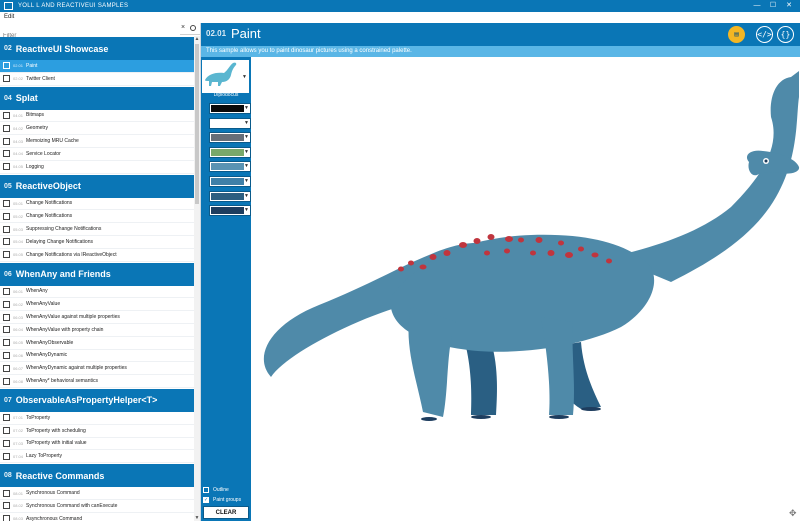 The width and height of the screenshot is (800, 526). What do you see at coordinates (225, 76) in the screenshot?
I see `dinosaur-selector: ▼` at bounding box center [225, 76].